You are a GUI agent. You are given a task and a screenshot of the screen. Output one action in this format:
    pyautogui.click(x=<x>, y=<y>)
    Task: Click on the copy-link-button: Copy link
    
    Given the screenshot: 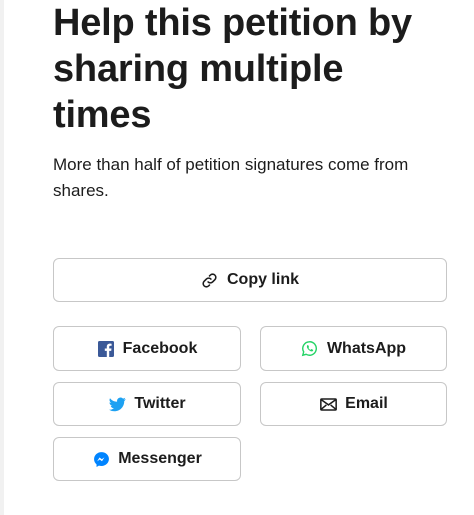 What is the action you would take?
    pyautogui.click(x=250, y=280)
    